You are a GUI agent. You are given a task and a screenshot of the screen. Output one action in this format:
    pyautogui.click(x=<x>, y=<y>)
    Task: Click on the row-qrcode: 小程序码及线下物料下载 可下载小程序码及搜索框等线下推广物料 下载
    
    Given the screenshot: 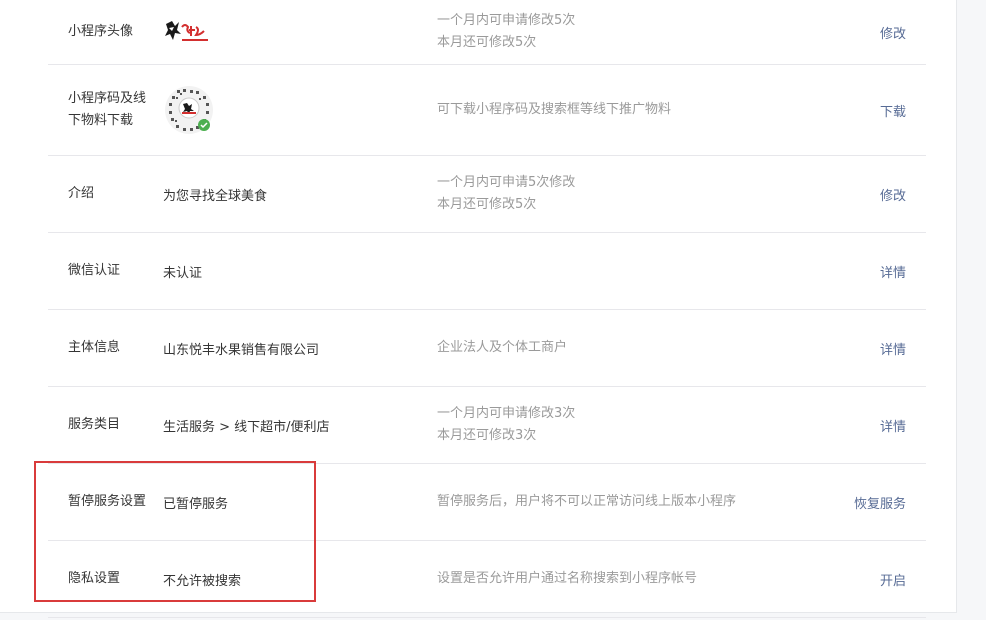 What is the action you would take?
    pyautogui.click(x=487, y=110)
    